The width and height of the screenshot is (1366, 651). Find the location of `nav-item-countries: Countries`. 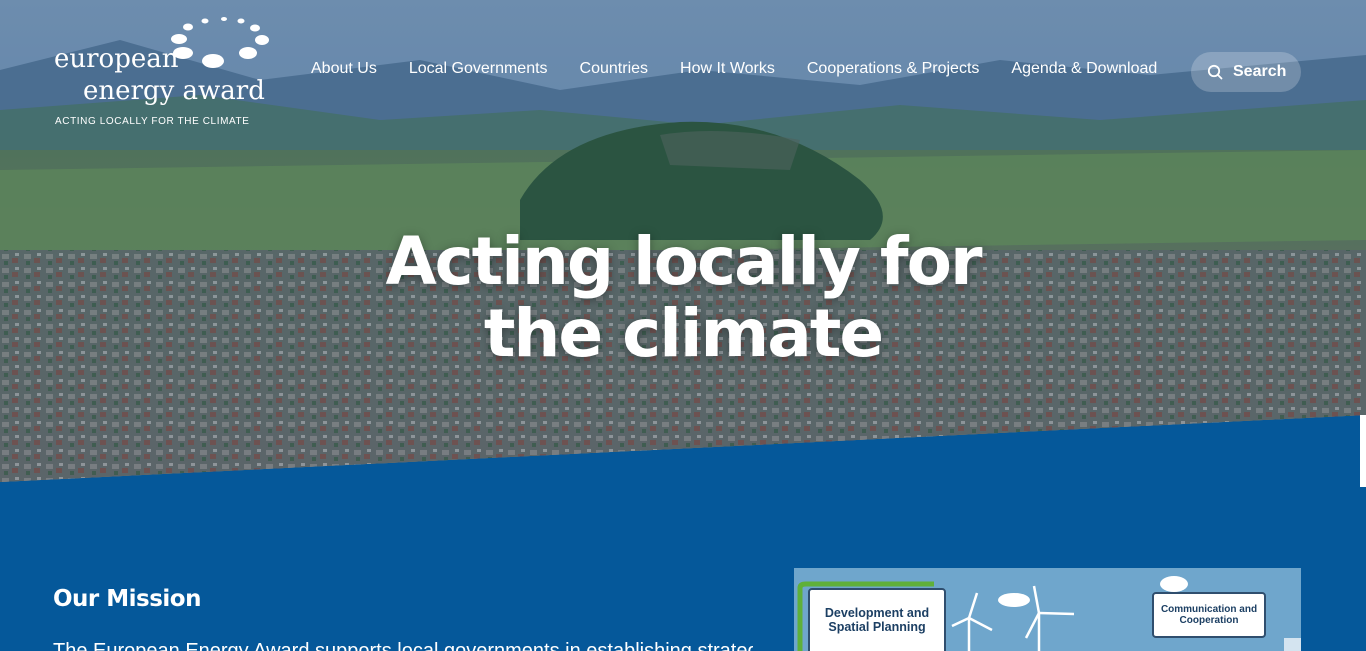

nav-item-countries: Countries is located at coordinates (614, 69).